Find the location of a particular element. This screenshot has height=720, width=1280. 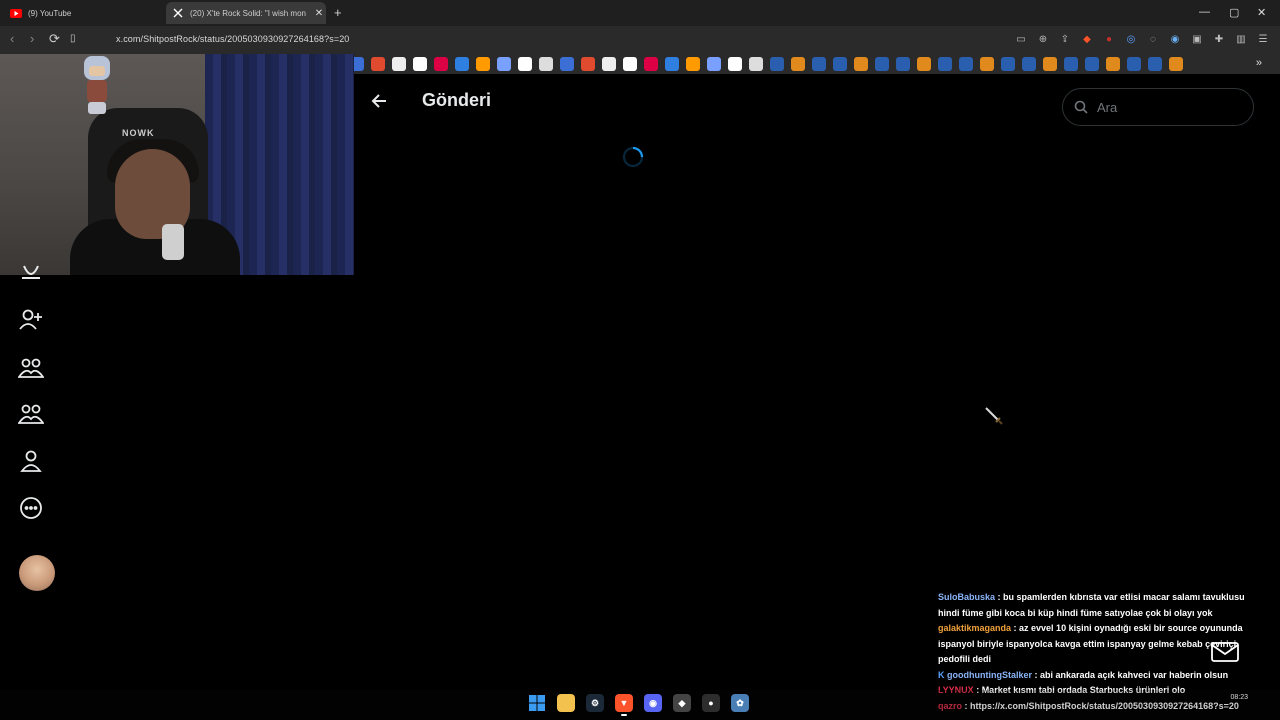

new-tab-button: + is located at coordinates (338, 12).